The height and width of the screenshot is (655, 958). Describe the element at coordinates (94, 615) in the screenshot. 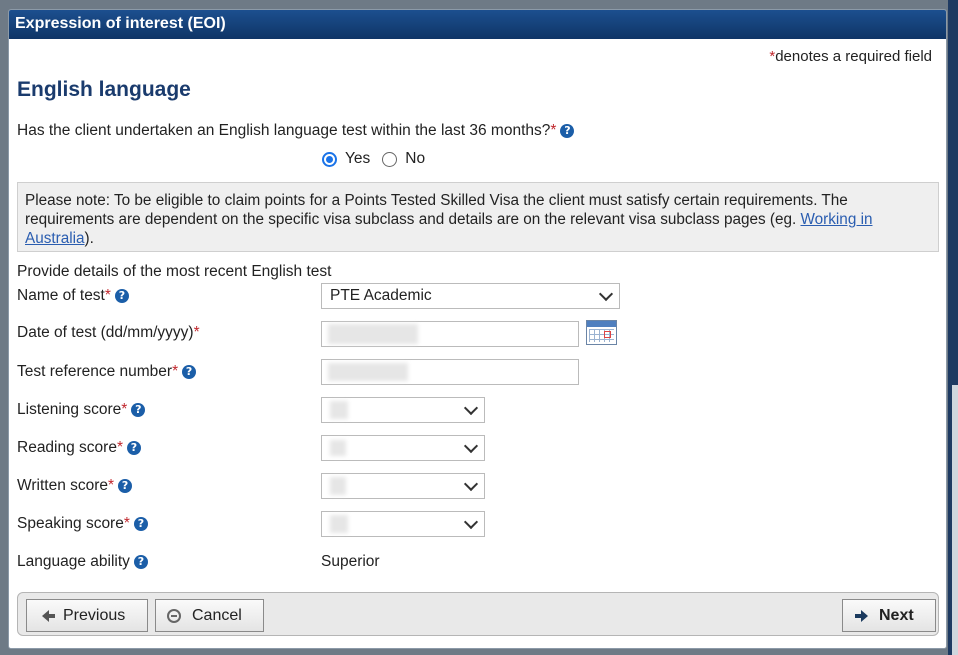

I see `previous-label: Previous` at that location.